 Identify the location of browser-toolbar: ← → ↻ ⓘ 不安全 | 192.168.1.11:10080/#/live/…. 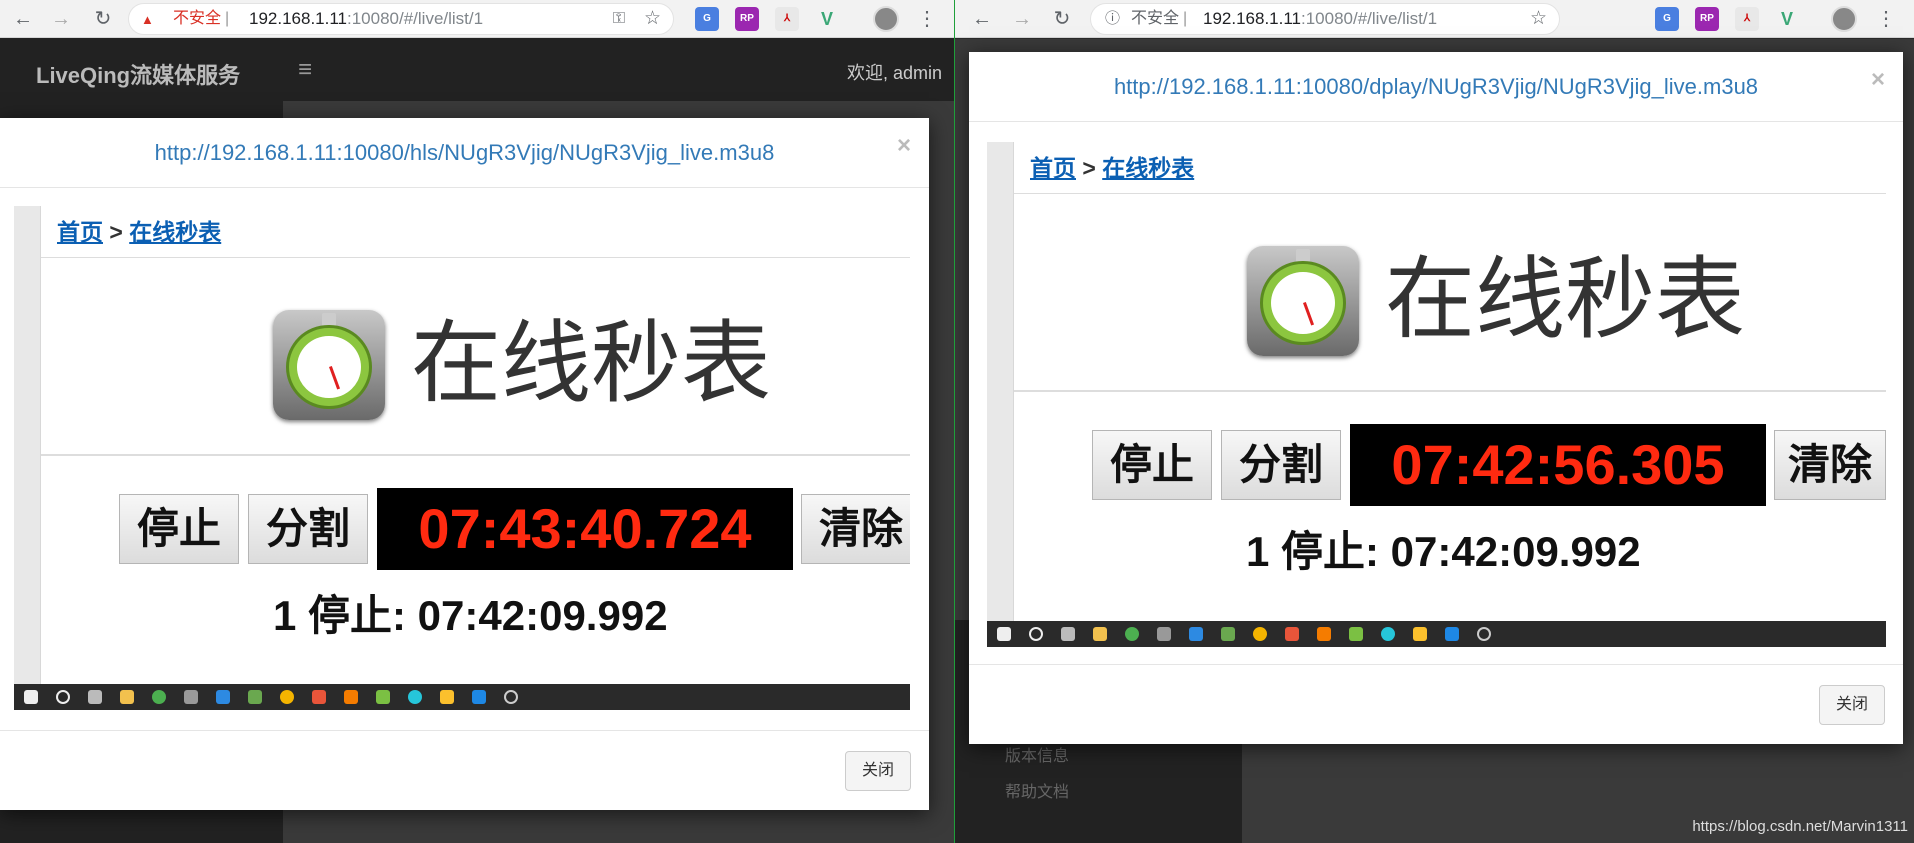
(1434, 19).